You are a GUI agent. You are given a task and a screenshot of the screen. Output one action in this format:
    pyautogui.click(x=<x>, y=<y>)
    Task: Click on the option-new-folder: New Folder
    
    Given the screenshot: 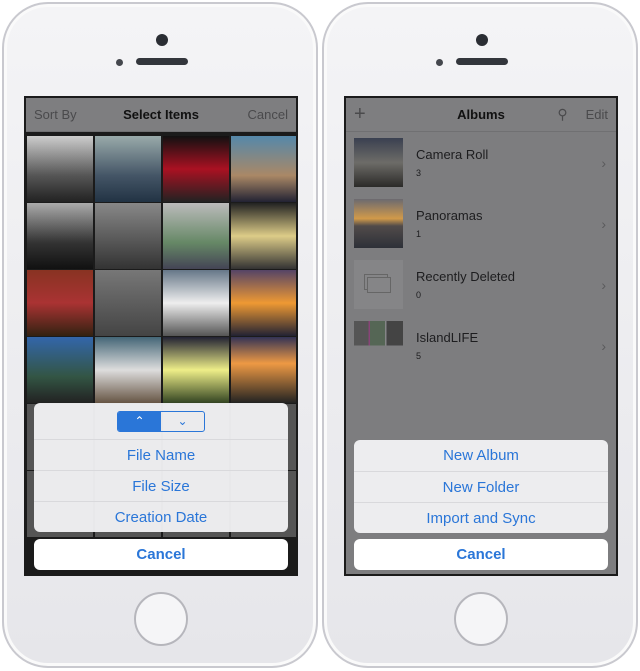 What is the action you would take?
    pyautogui.click(x=481, y=486)
    